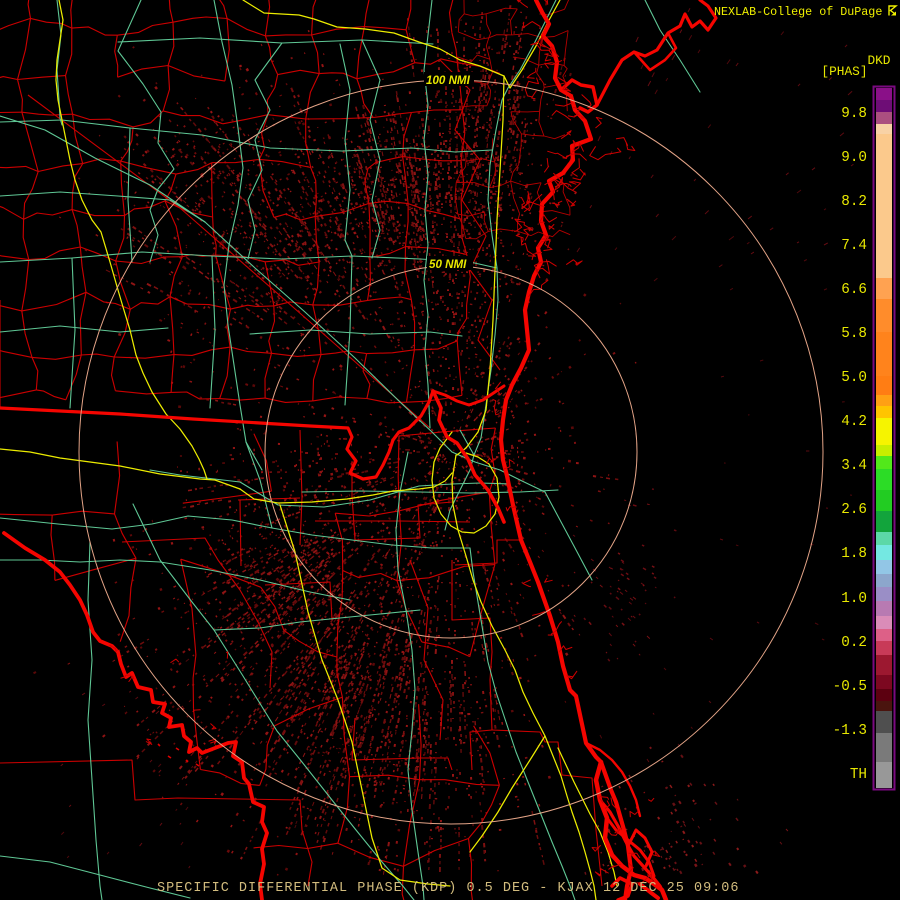 This screenshot has height=900, width=900. Describe the element at coordinates (878, 60) in the screenshot. I see `svg-text: DKD` at that location.